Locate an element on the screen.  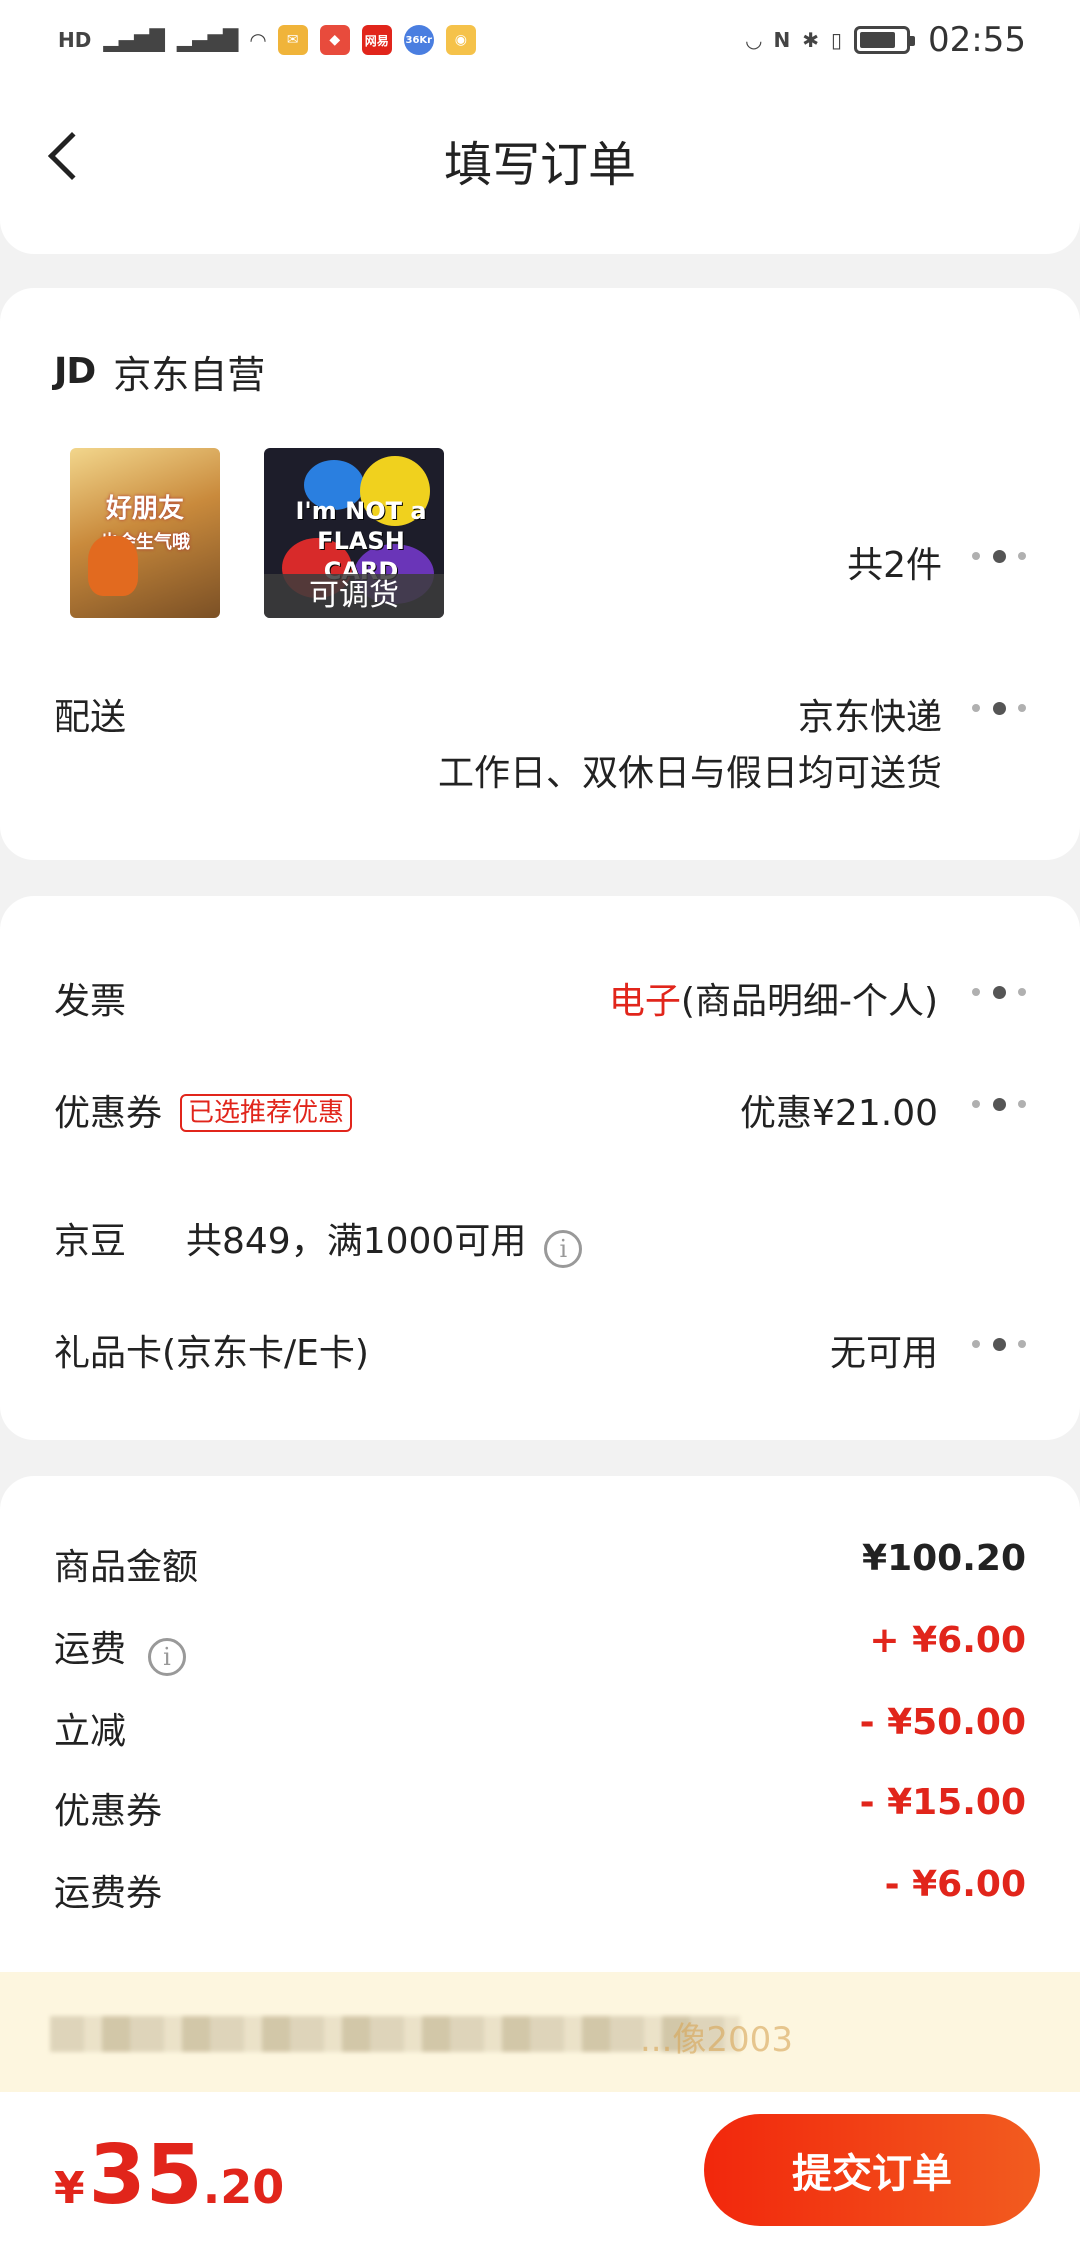
signal-4g-icon: ▂▄▆█ is located at coordinates (134, 40).